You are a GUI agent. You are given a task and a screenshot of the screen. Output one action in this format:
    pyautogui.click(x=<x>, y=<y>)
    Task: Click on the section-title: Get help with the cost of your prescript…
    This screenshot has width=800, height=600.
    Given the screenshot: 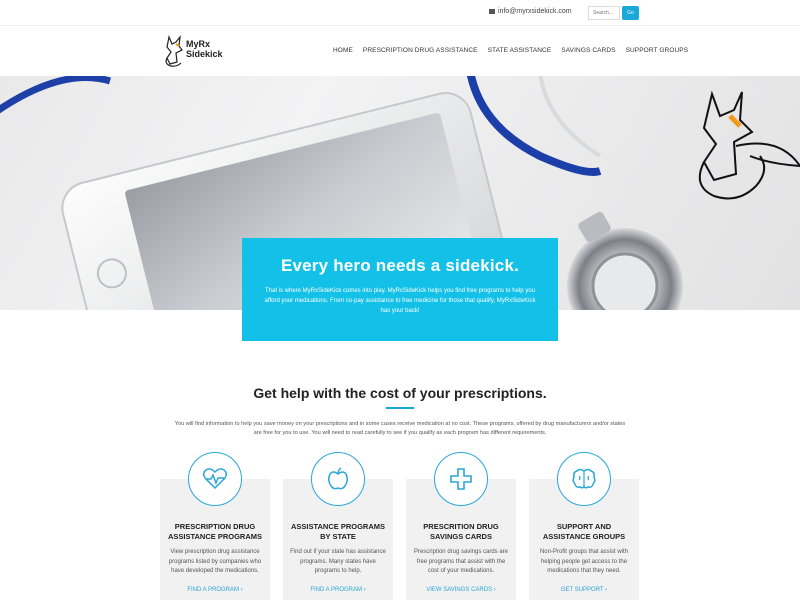 What is the action you would take?
    pyautogui.click(x=400, y=393)
    